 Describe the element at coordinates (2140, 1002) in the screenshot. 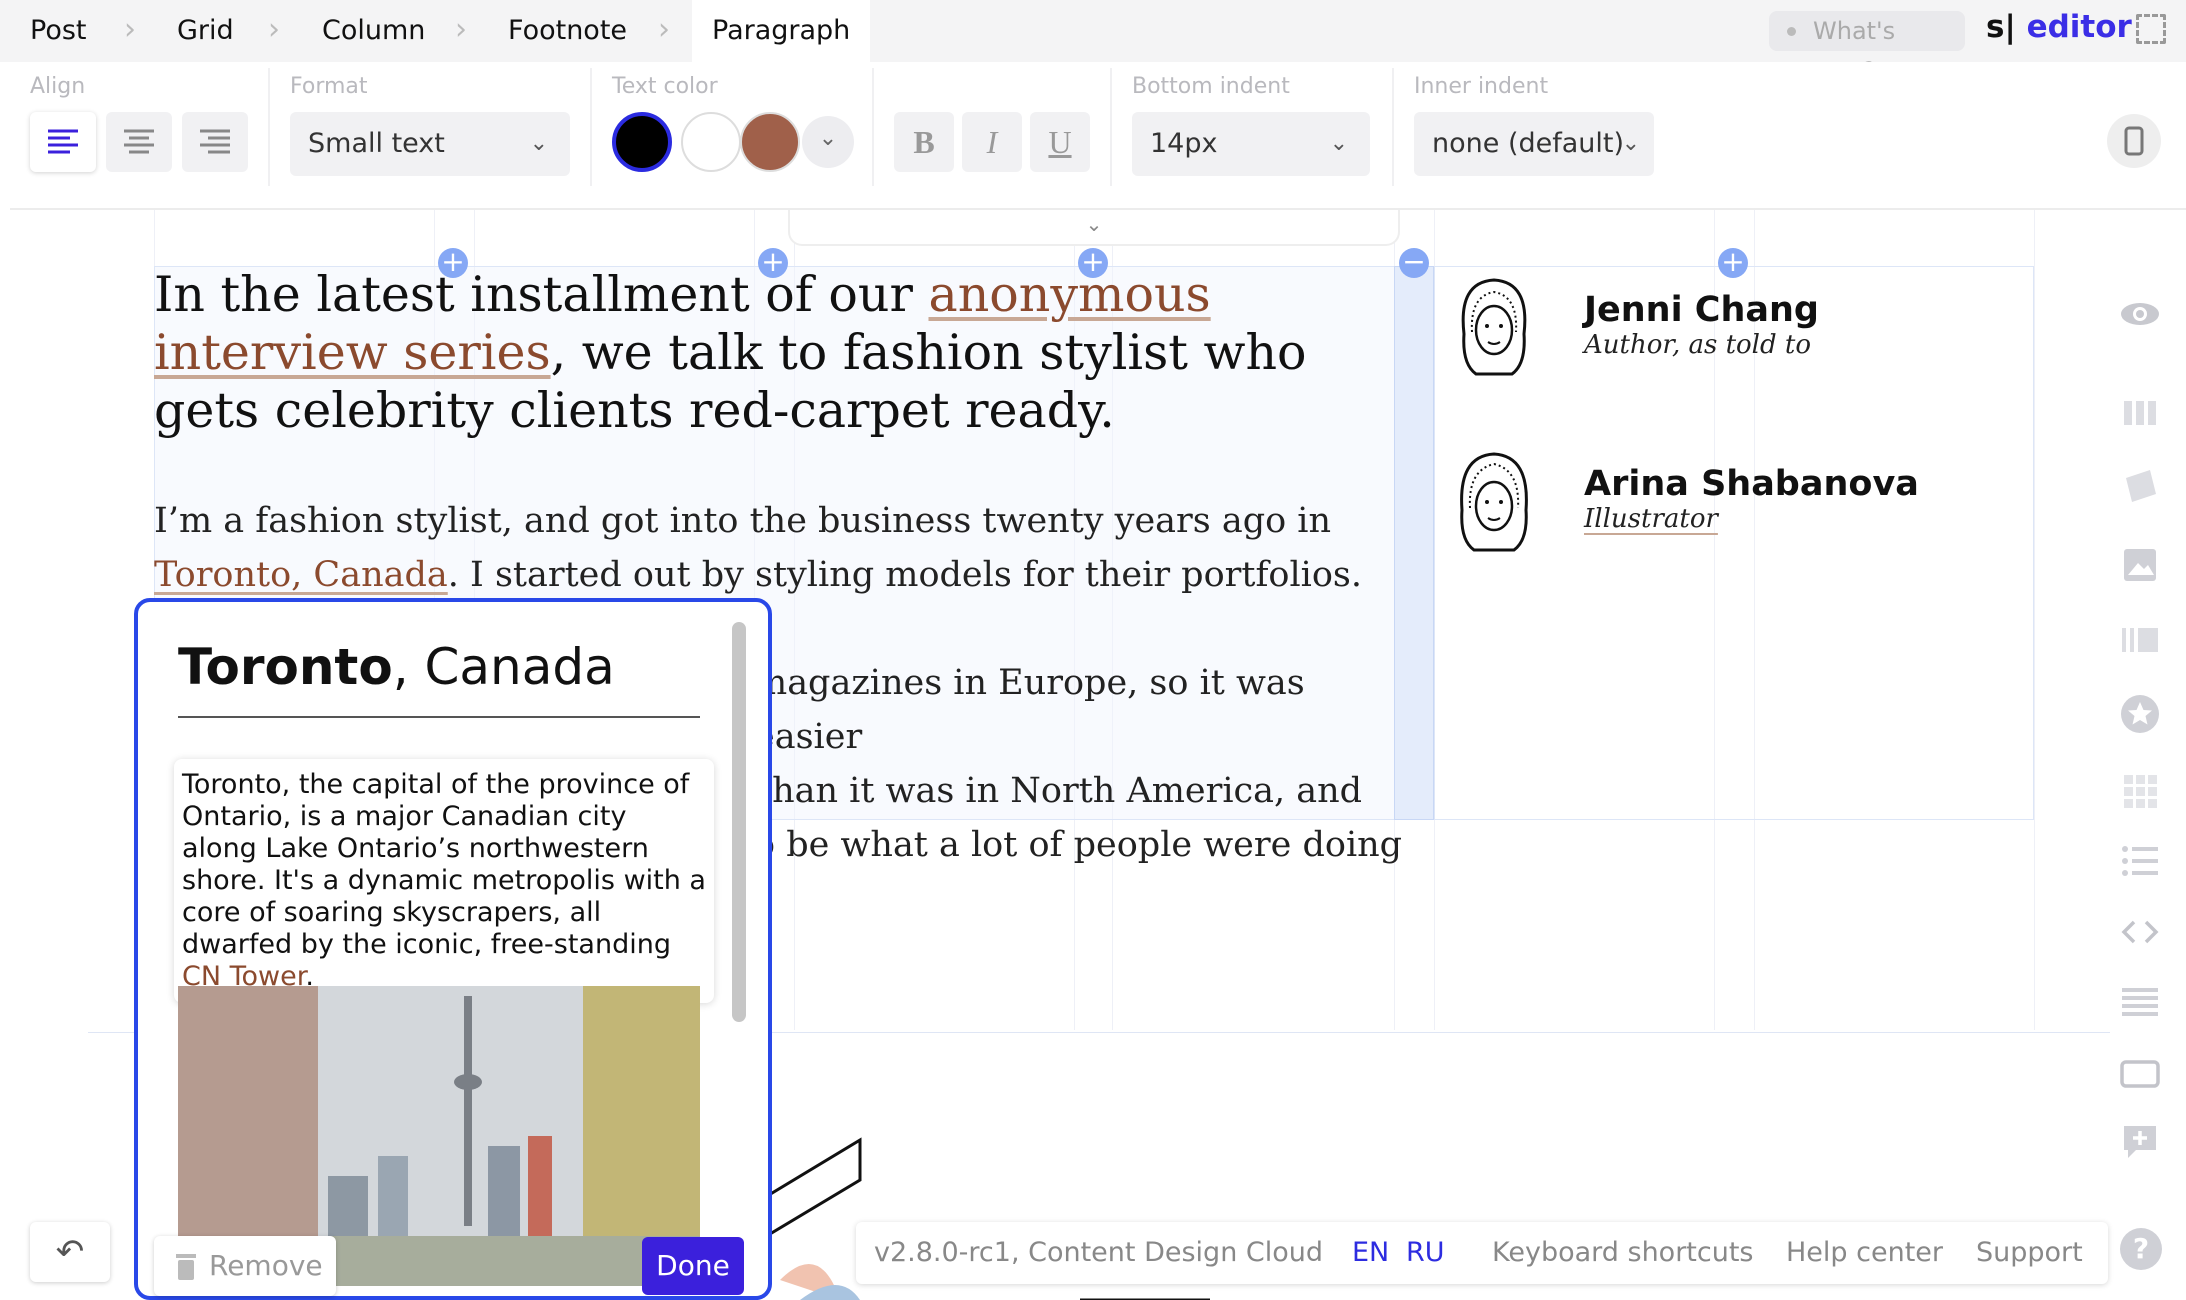

I see `text-block-icon` at that location.